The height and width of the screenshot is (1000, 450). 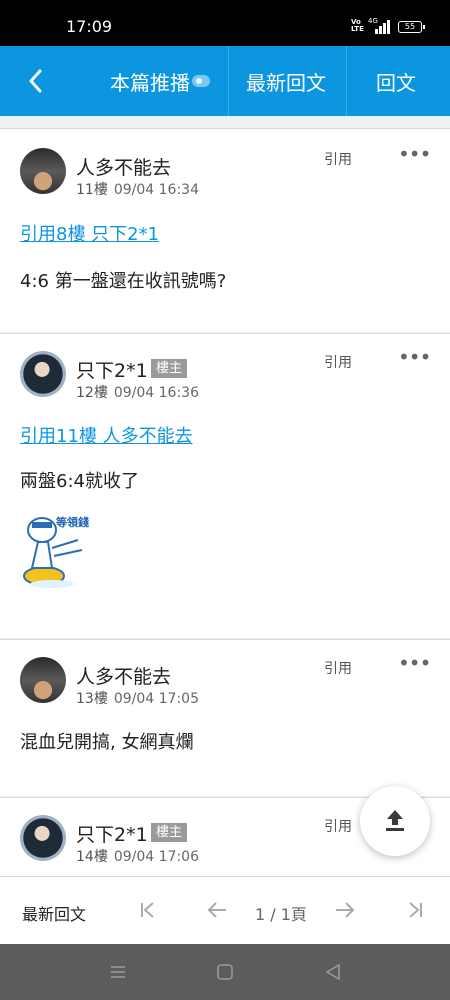 What do you see at coordinates (123, 281) in the screenshot?
I see `post-text: 4:6 第一盤還在收訊號嗎?` at bounding box center [123, 281].